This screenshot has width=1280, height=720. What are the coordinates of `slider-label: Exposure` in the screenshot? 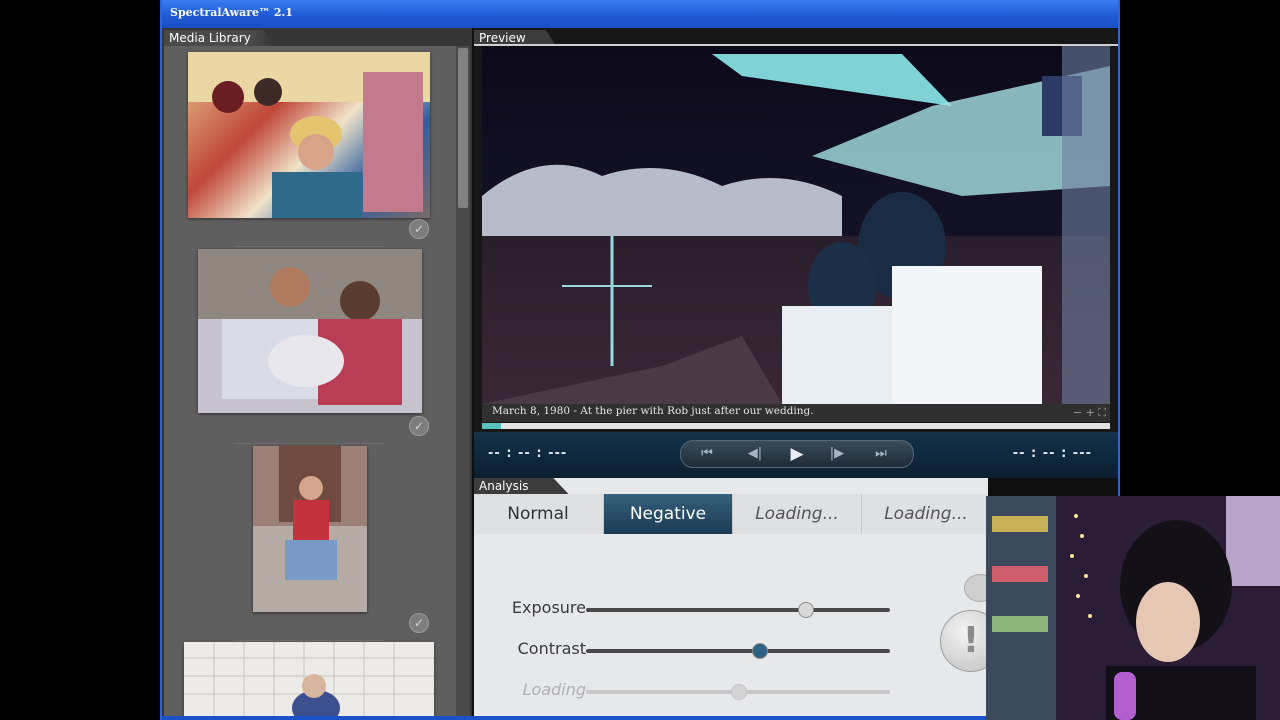 It's located at (548, 607).